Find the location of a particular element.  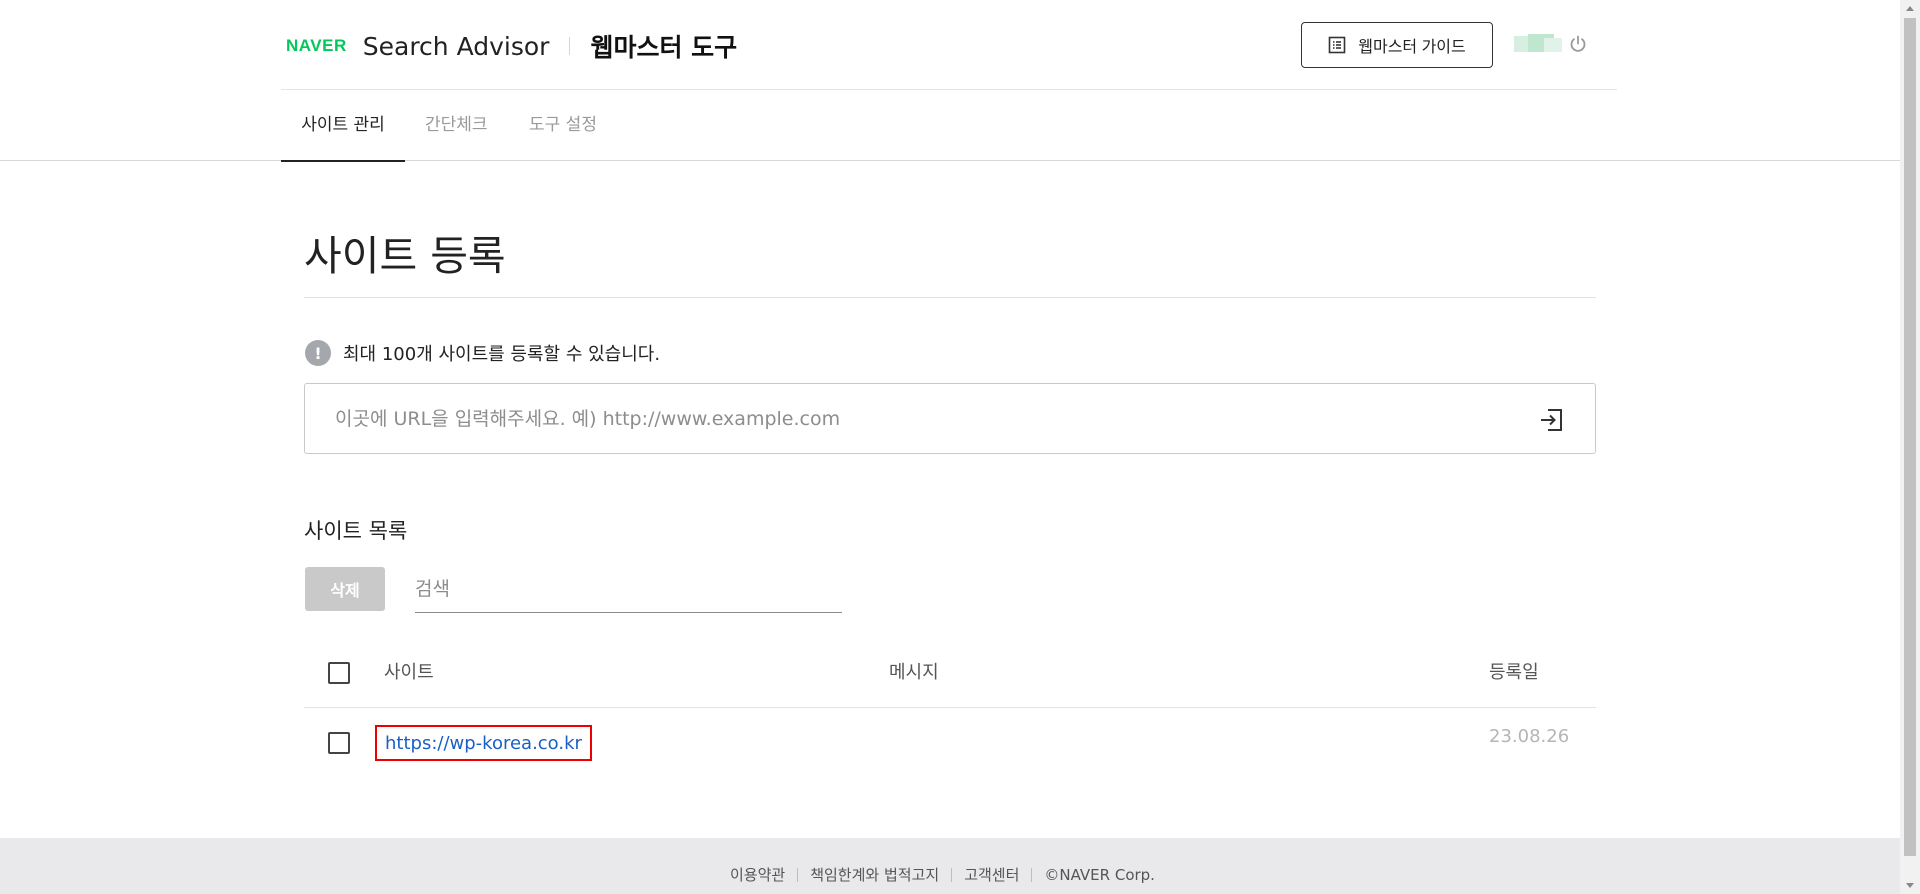

guide-button-label: 웹마스터 가이드 is located at coordinates (1412, 47).